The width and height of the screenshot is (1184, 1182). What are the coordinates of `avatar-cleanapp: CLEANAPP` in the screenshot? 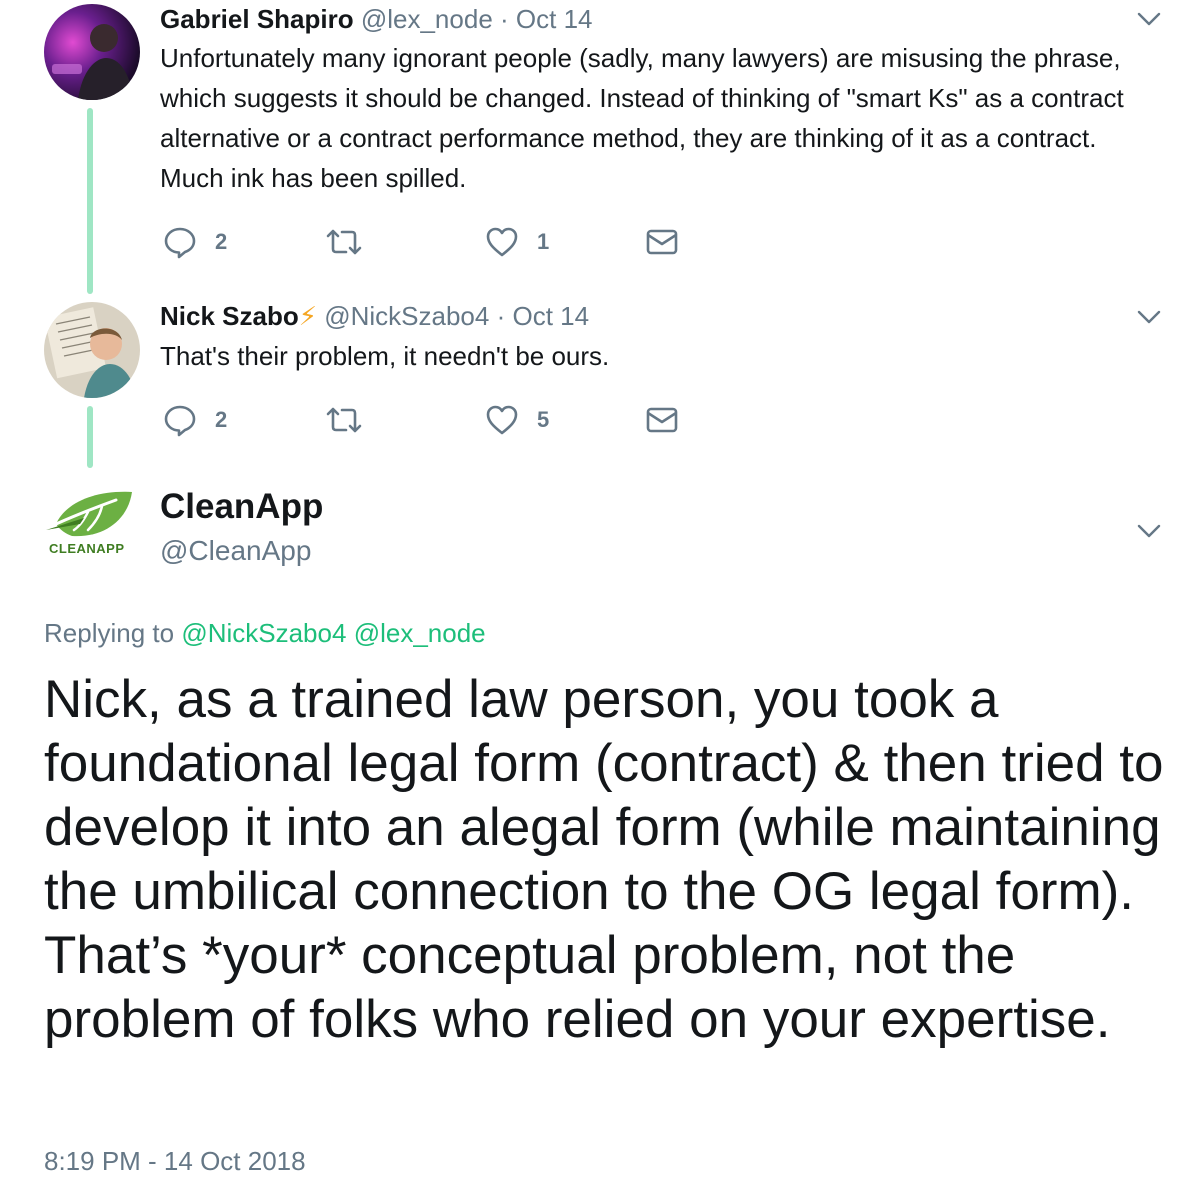 It's located at (92, 526).